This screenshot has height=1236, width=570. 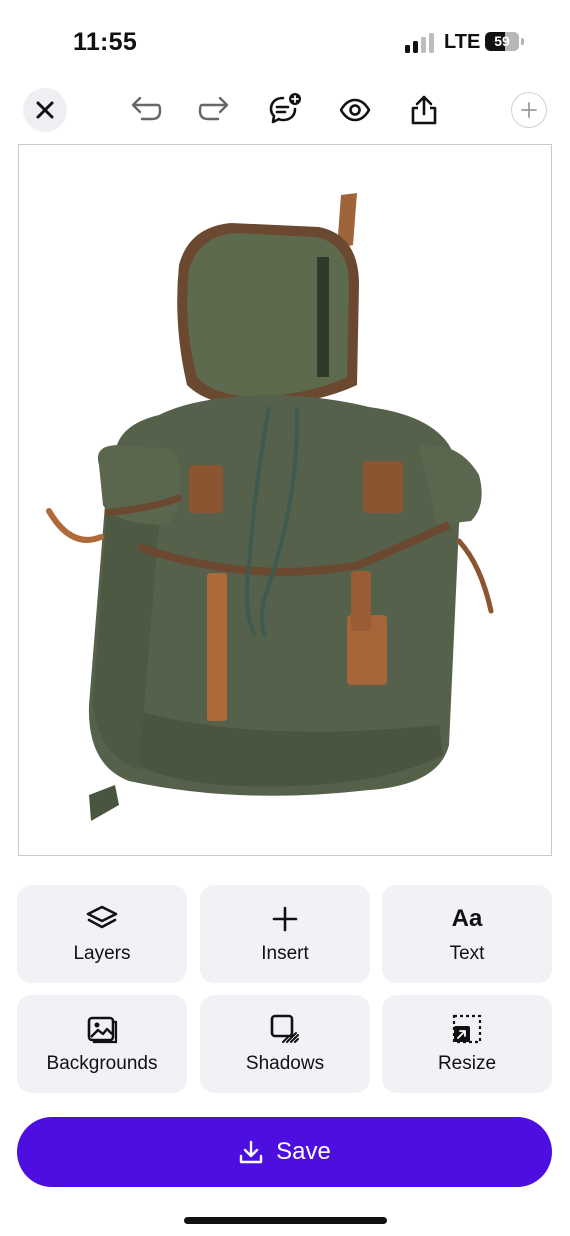 I want to click on battery-level: 59, so click(x=502, y=41).